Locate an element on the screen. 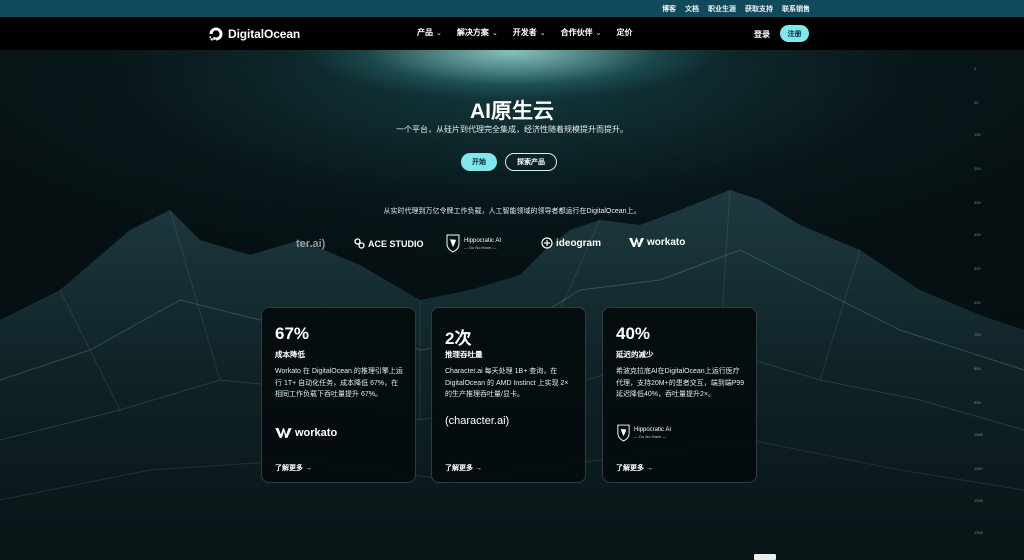 This screenshot has width=1024, height=560. nav-item-partners: 合作伙伴 ⌄ is located at coordinates (581, 32).